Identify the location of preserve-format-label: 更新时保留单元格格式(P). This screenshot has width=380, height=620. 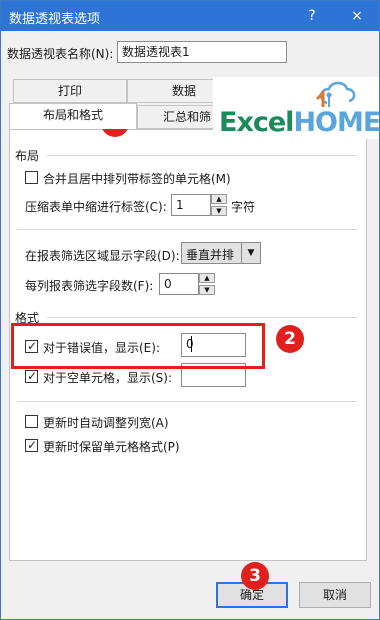
(111, 447).